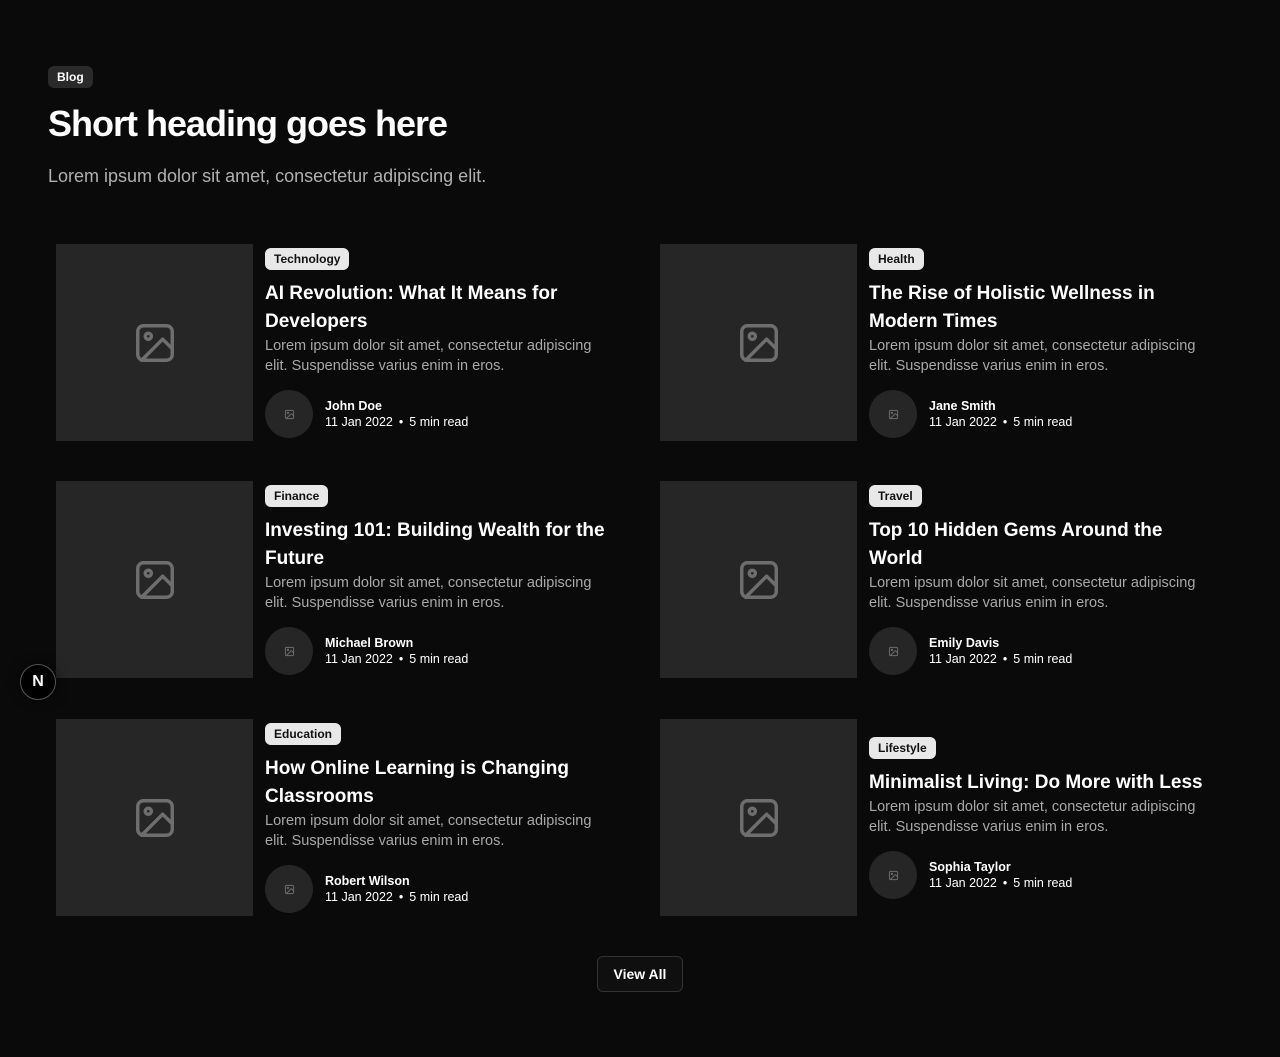 The height and width of the screenshot is (1057, 1280). I want to click on author-info: Emily Davis 11 Jan 2022 • 5 min read, so click(1000, 651).